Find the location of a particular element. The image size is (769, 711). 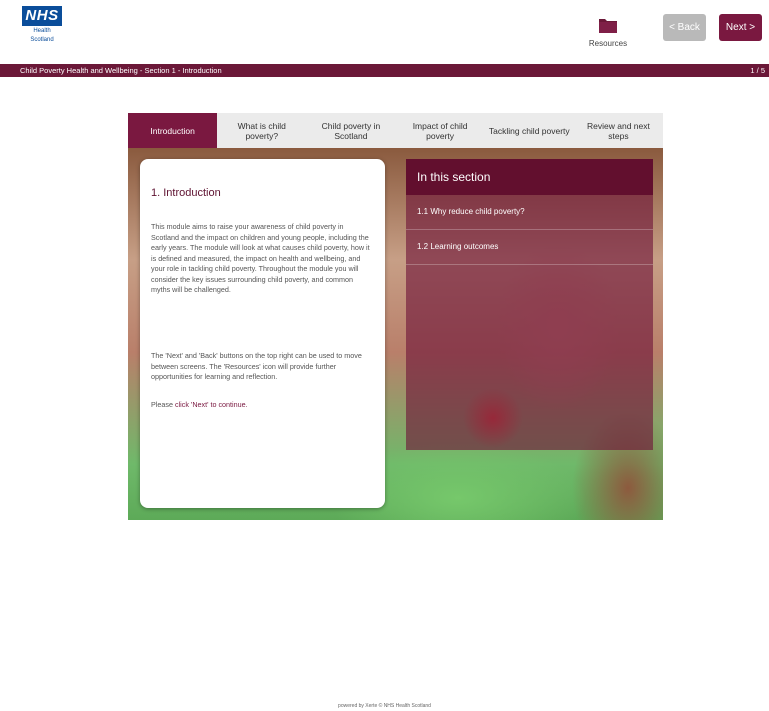

tab-review-and-next-steps: Review and next steps is located at coordinates (618, 130).